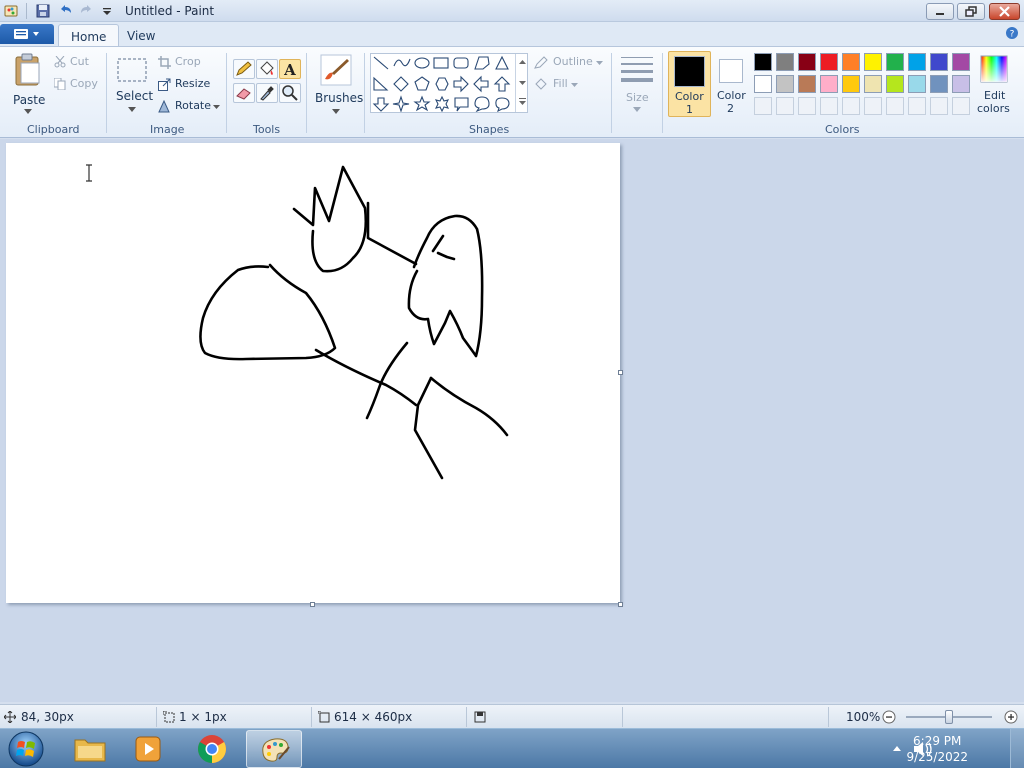  Describe the element at coordinates (994, 84) in the screenshot. I see `edit-colors-button: Edit colors` at that location.